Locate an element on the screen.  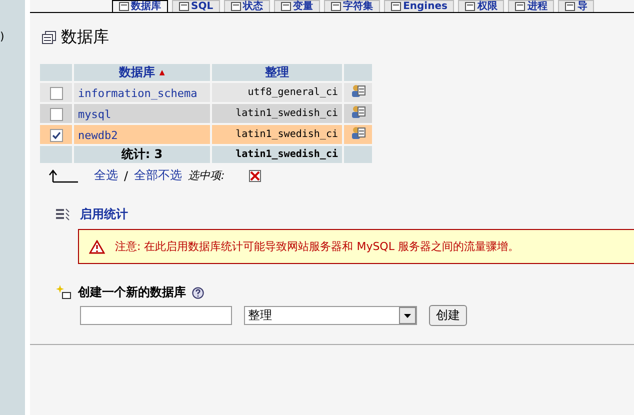
database-link: mysql is located at coordinates (95, 114).